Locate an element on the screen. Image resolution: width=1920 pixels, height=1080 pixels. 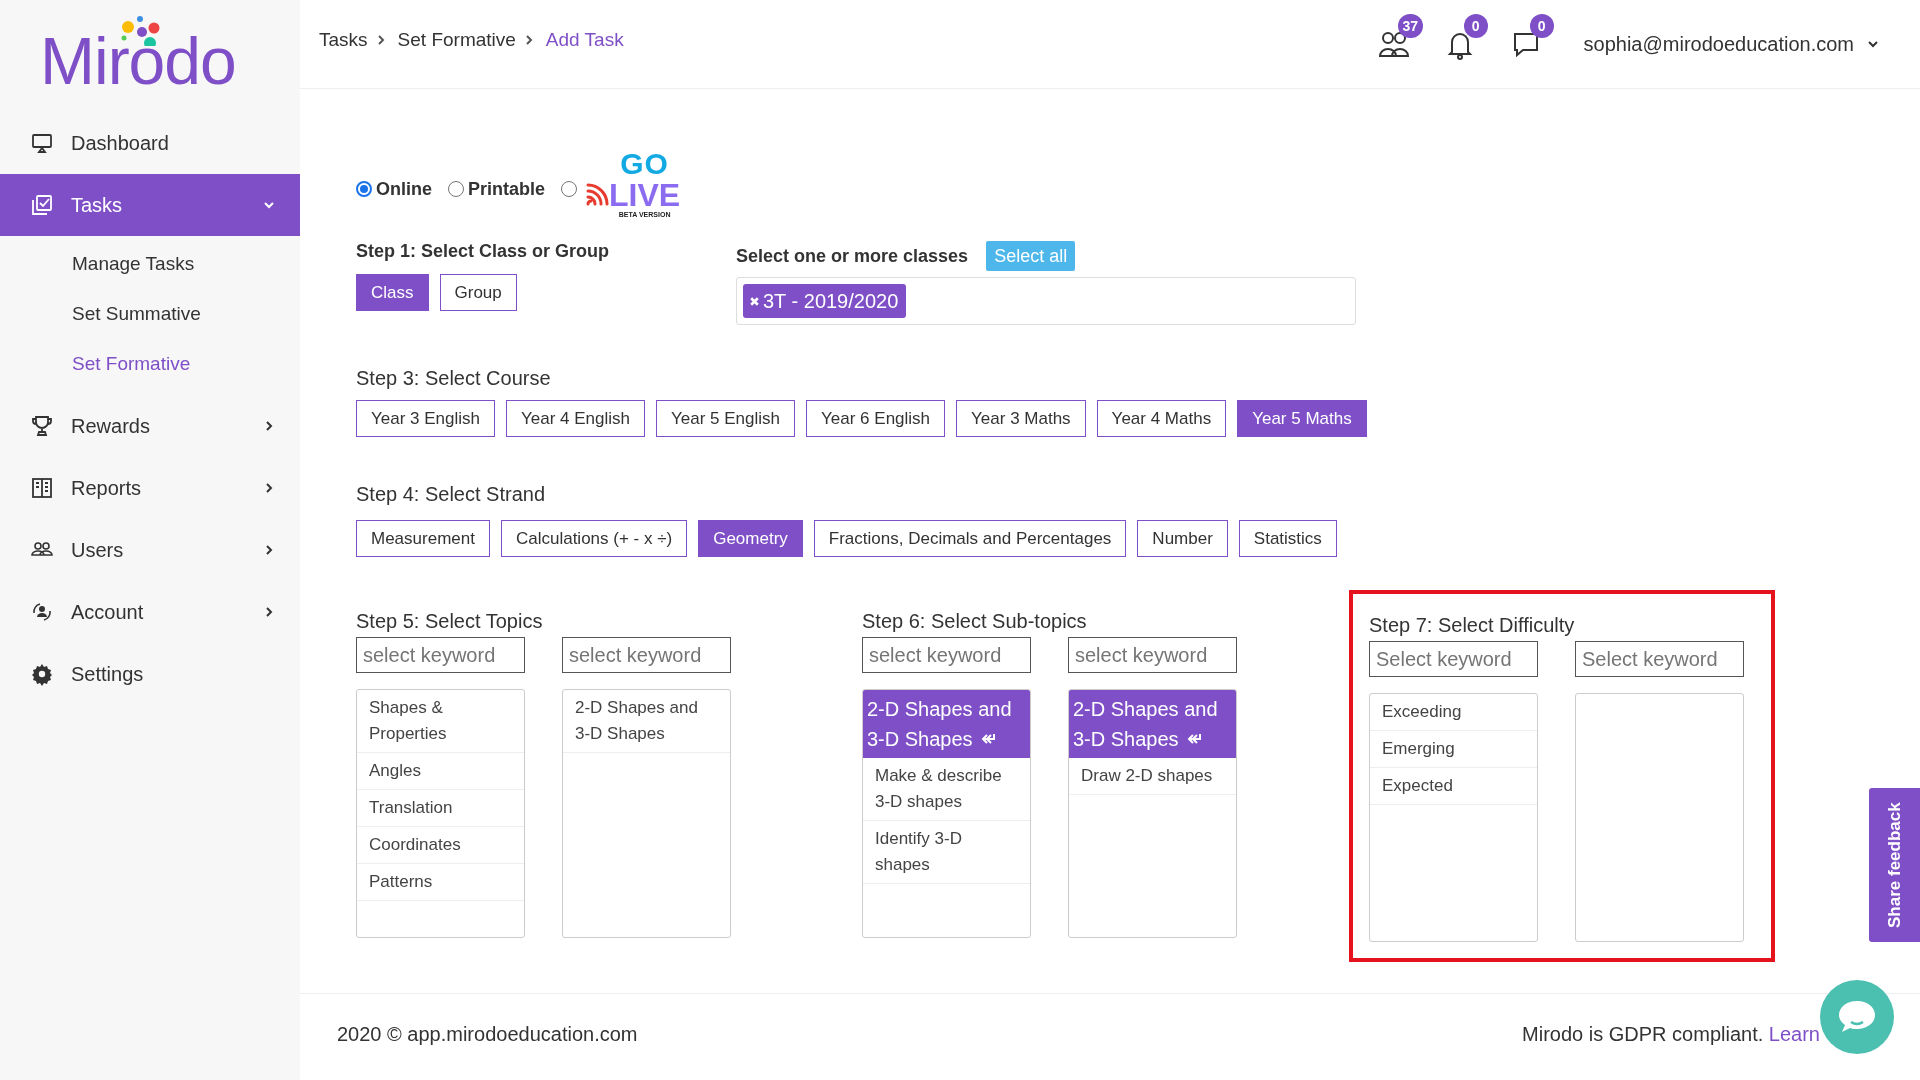
option-button: Fractions, Decimals and Percentages is located at coordinates (970, 538).